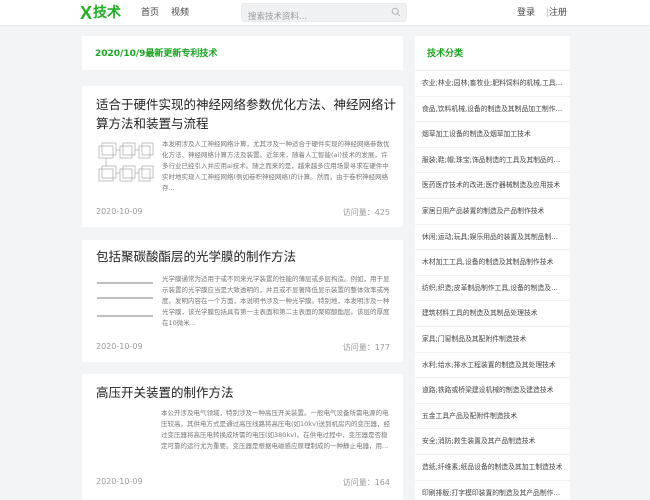  What do you see at coordinates (492, 340) in the screenshot?
I see `category-item: 家具;门窗制品及其配附件制造技术` at bounding box center [492, 340].